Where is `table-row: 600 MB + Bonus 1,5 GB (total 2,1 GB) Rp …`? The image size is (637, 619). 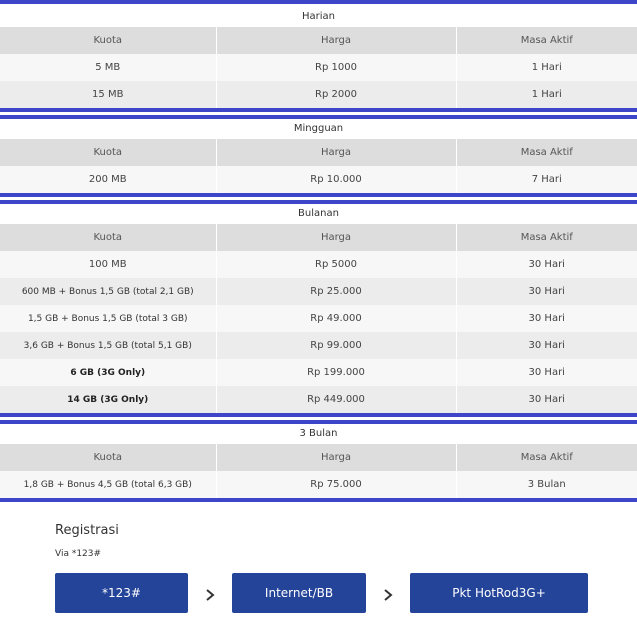
table-row: 600 MB + Bonus 1,5 GB (total 2,1 GB) Rp … is located at coordinates (318, 291).